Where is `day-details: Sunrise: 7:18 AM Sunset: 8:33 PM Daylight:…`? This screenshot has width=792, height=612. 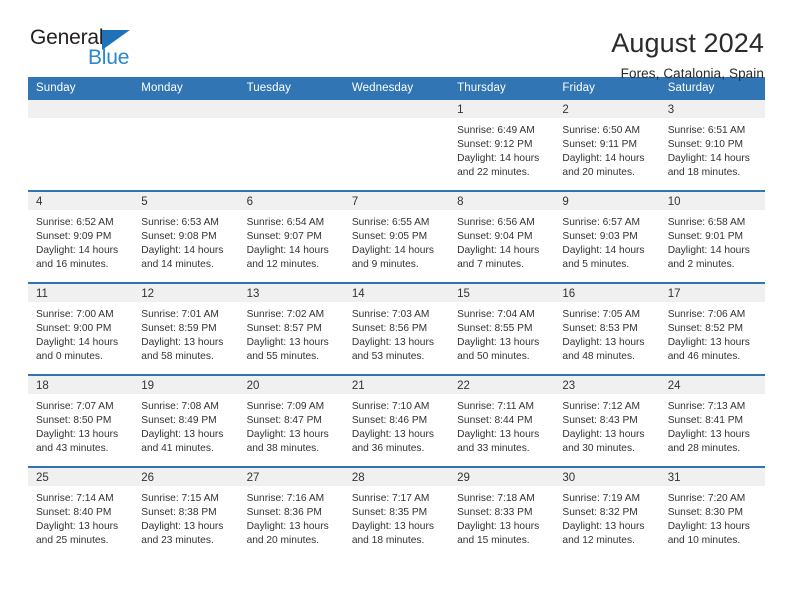 day-details: Sunrise: 7:18 AM Sunset: 8:33 PM Daylight:… is located at coordinates (501, 517).